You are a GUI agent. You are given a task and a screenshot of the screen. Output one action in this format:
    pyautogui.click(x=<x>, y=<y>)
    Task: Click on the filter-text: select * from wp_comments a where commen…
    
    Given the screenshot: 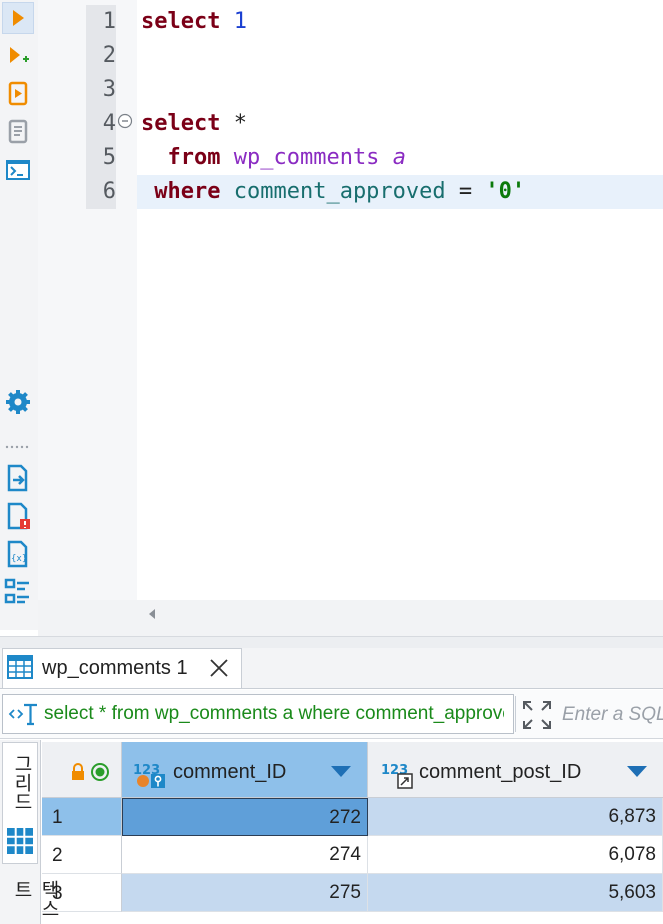 What is the action you would take?
    pyautogui.click(x=274, y=713)
    